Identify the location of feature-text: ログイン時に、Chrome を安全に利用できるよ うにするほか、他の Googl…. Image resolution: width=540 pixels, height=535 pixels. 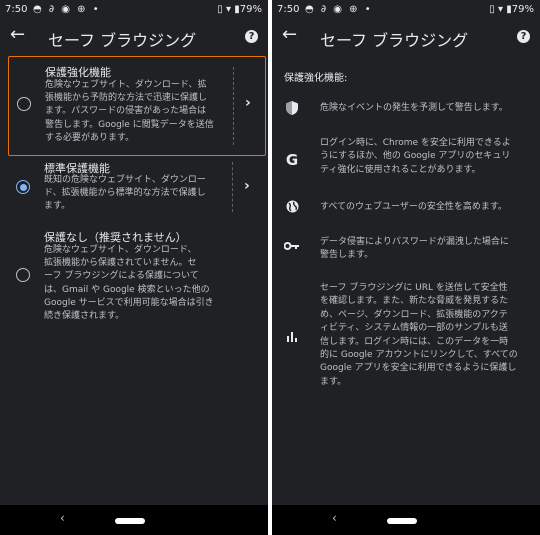
(415, 156).